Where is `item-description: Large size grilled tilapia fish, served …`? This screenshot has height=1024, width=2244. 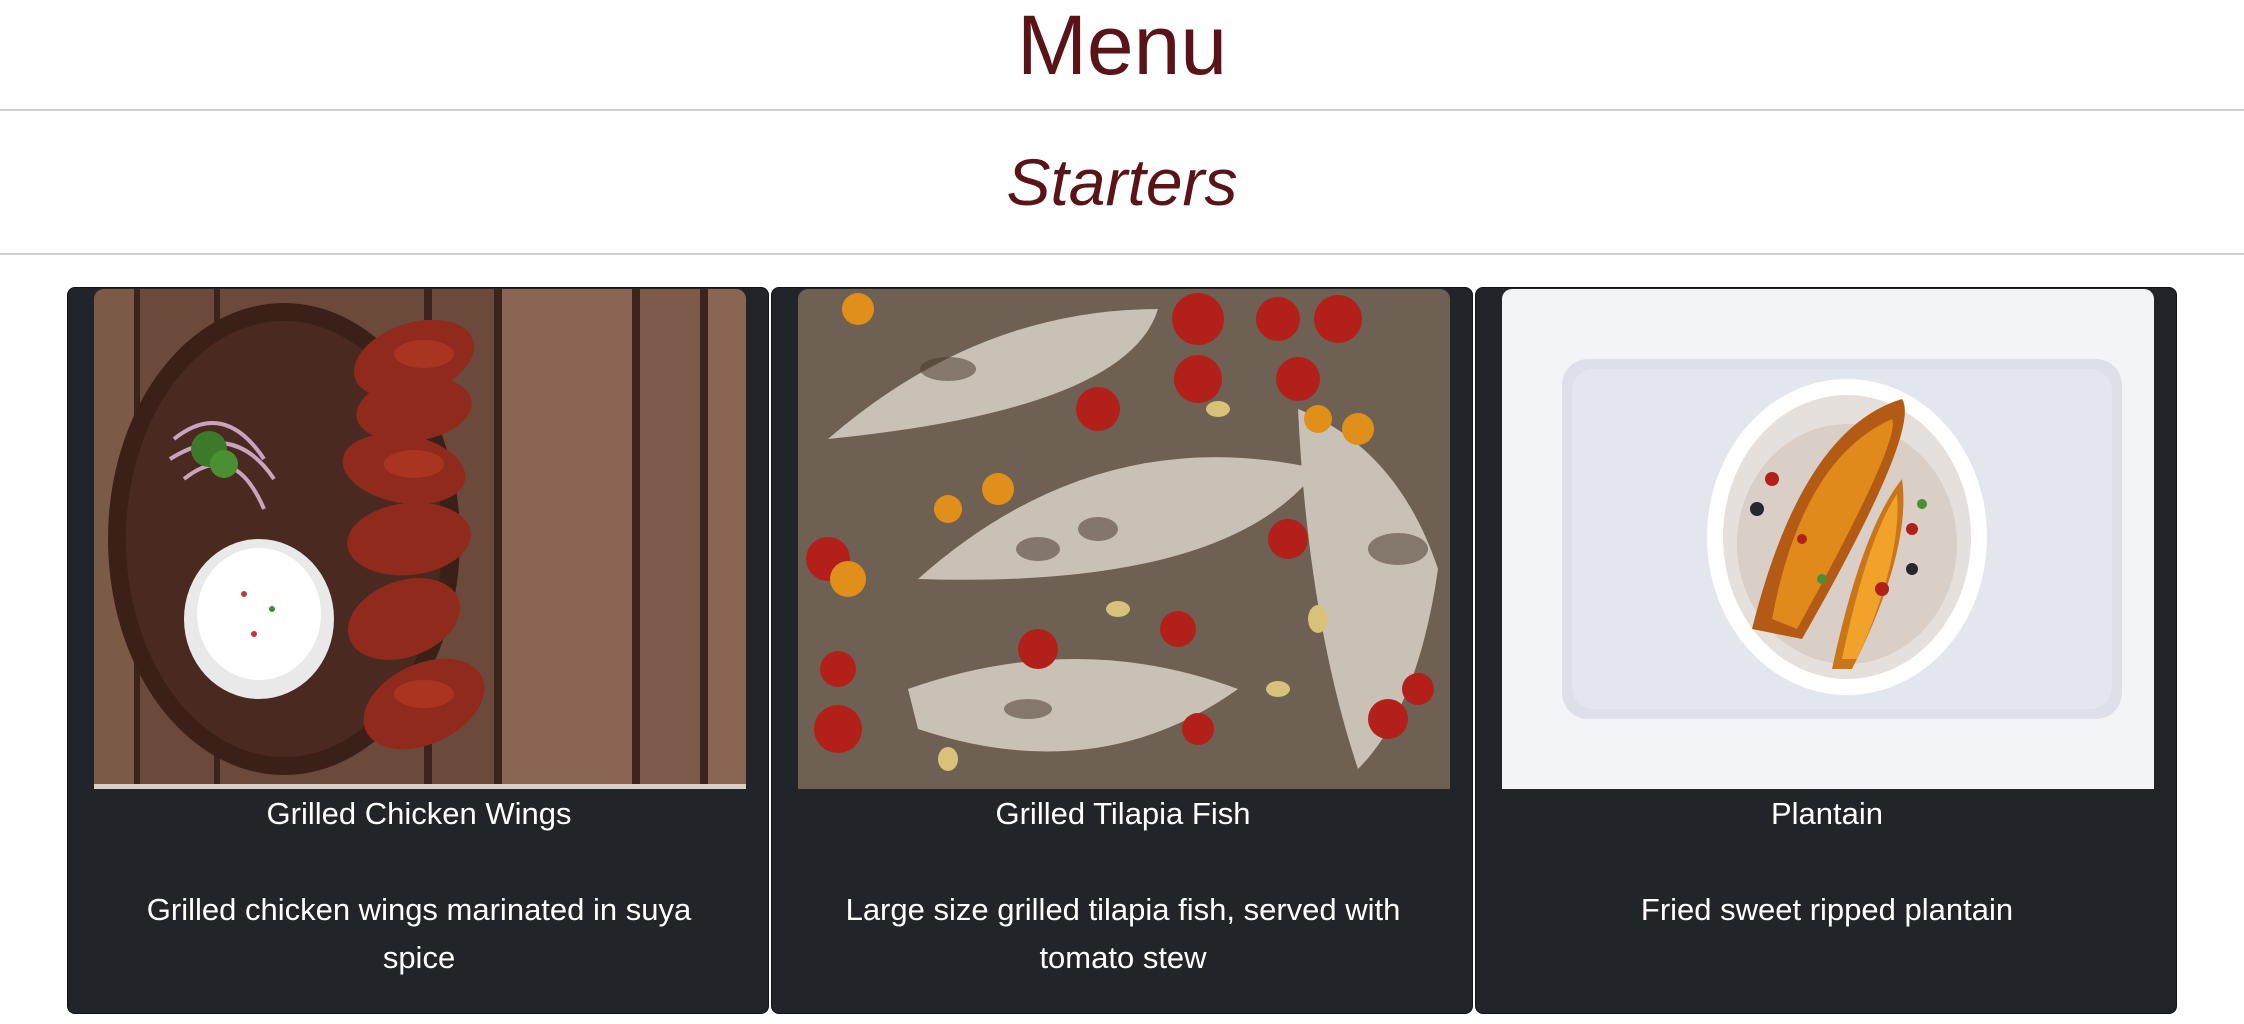
item-description: Large size grilled tilapia fish, served … is located at coordinates (1123, 933).